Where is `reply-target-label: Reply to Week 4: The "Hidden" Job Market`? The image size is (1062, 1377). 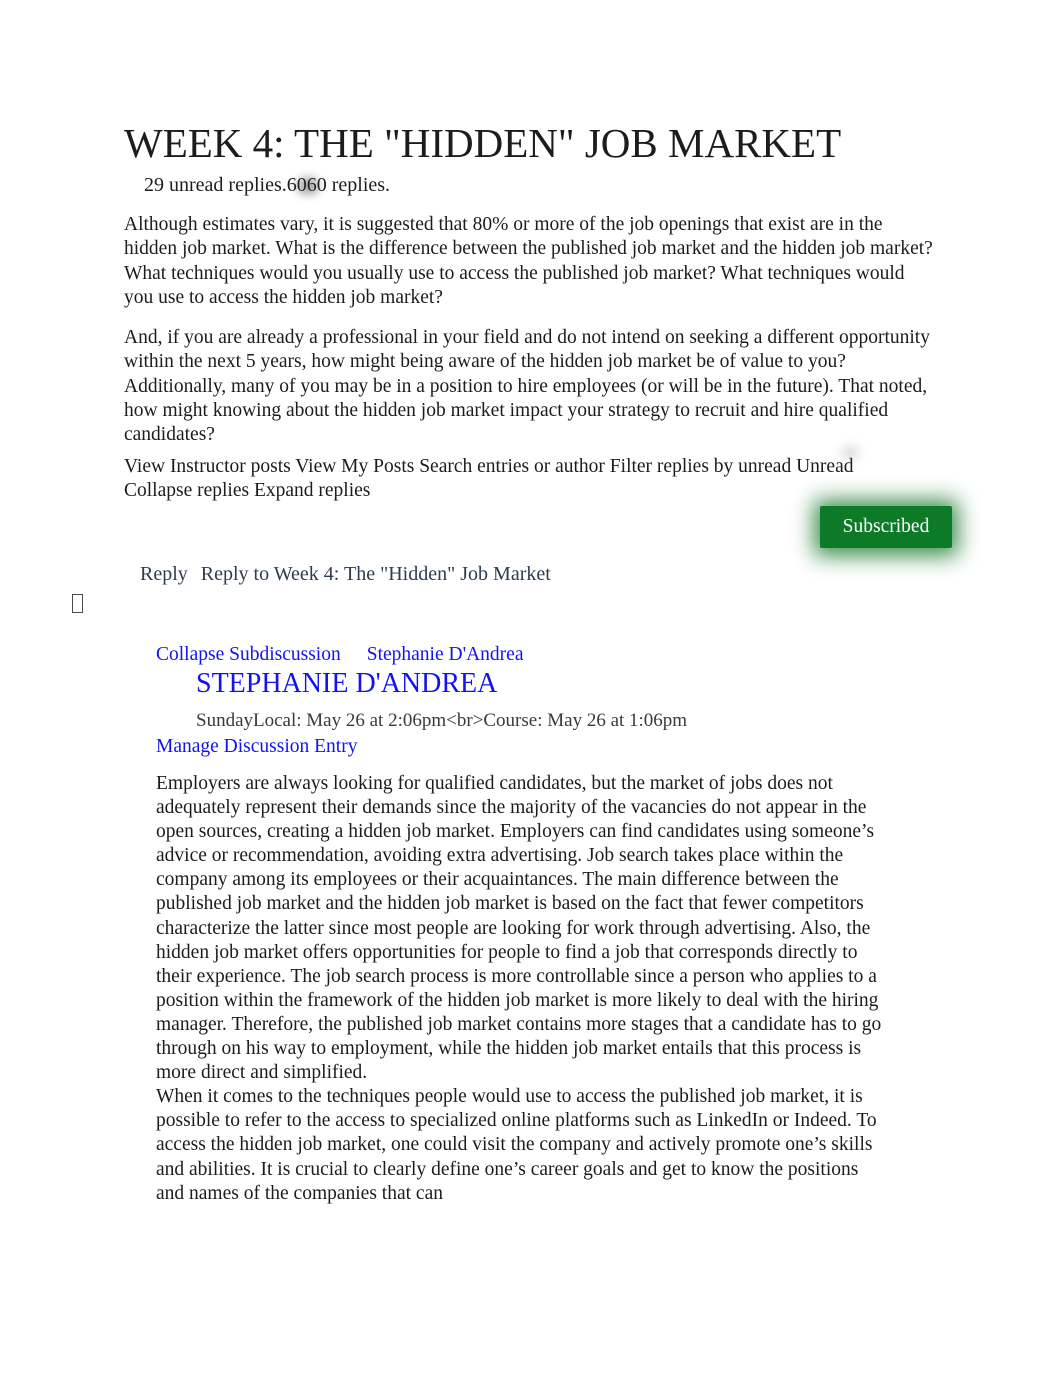
reply-target-label: Reply to Week 4: The "Hidden" Job Market is located at coordinates (375, 574).